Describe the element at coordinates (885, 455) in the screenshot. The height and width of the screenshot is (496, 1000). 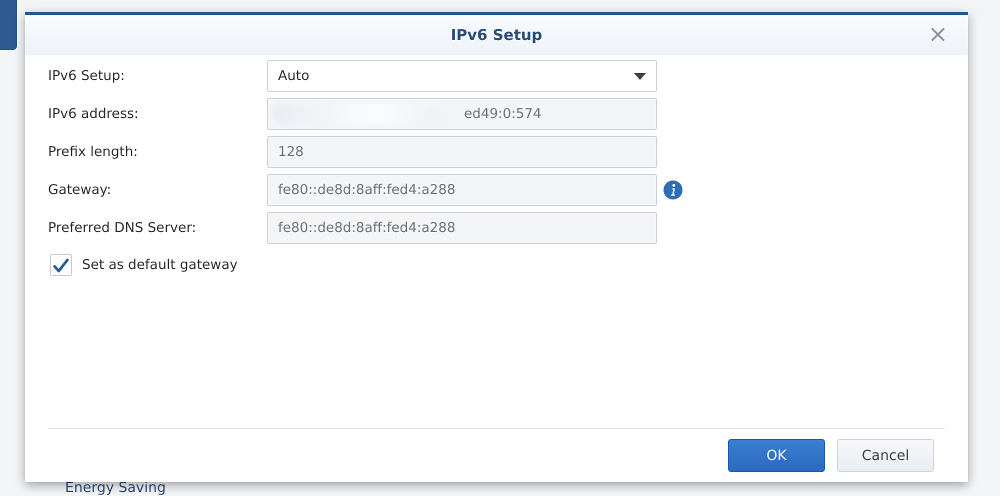
I see `cancel-button: Cancel` at that location.